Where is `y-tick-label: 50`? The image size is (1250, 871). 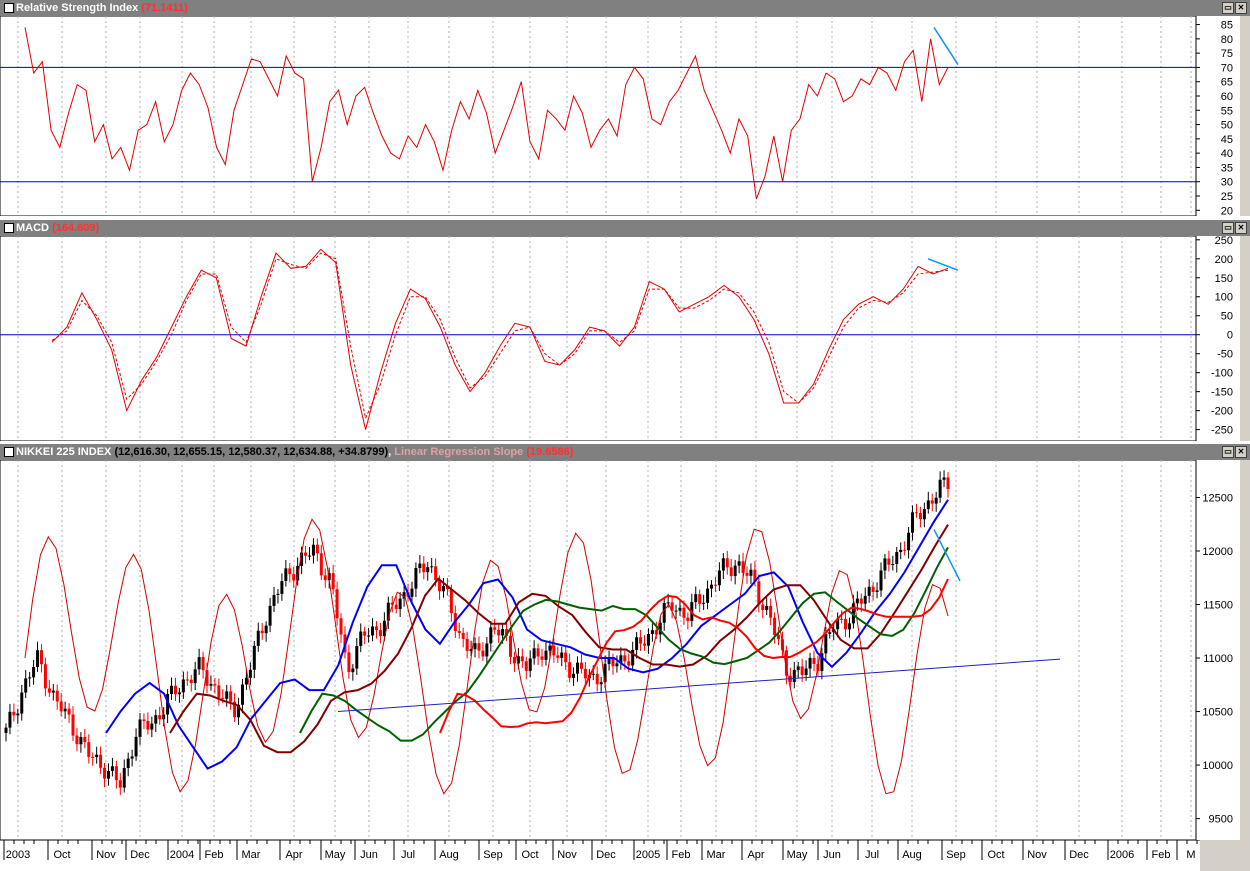
y-tick-label: 50 is located at coordinates (1227, 126).